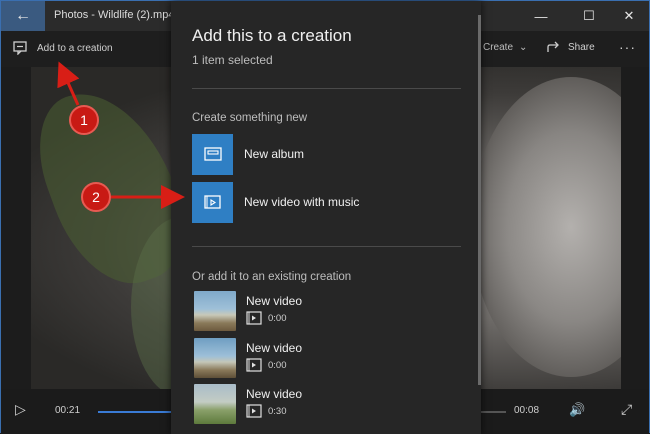 Image resolution: width=650 pixels, height=434 pixels. What do you see at coordinates (84, 120) in the screenshot?
I see `annotation-marker-1: 1` at bounding box center [84, 120].